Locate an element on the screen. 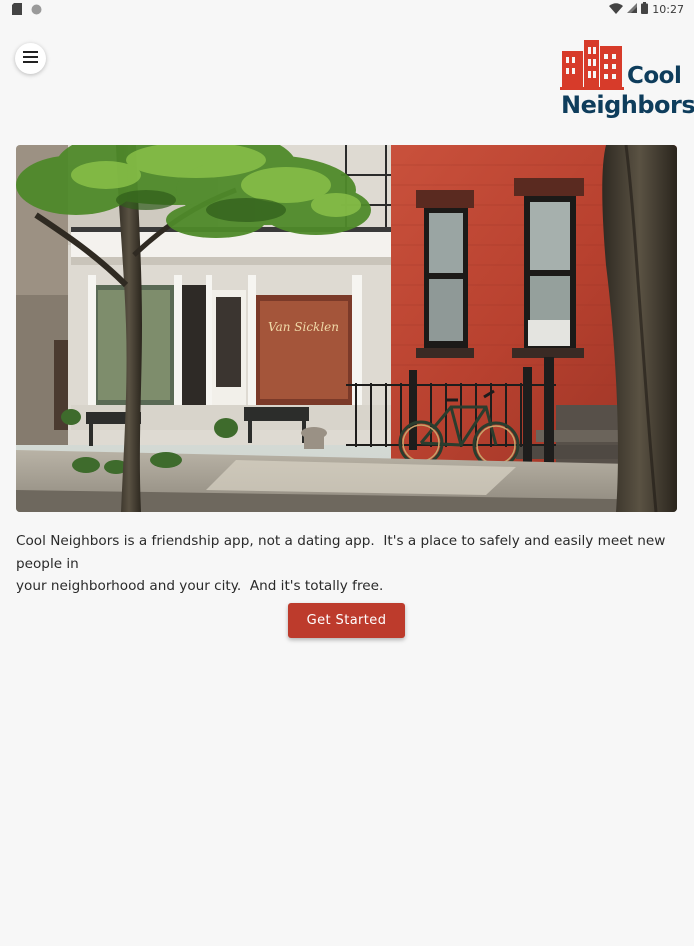 This screenshot has height=946, width=694. circle-icon is located at coordinates (36, 11).